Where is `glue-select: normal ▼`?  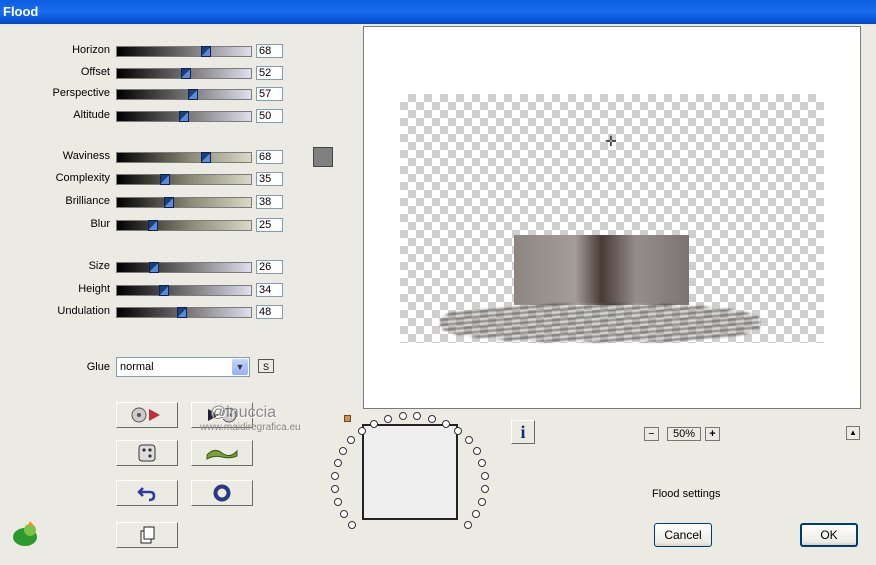
glue-select: normal ▼ is located at coordinates (183, 367).